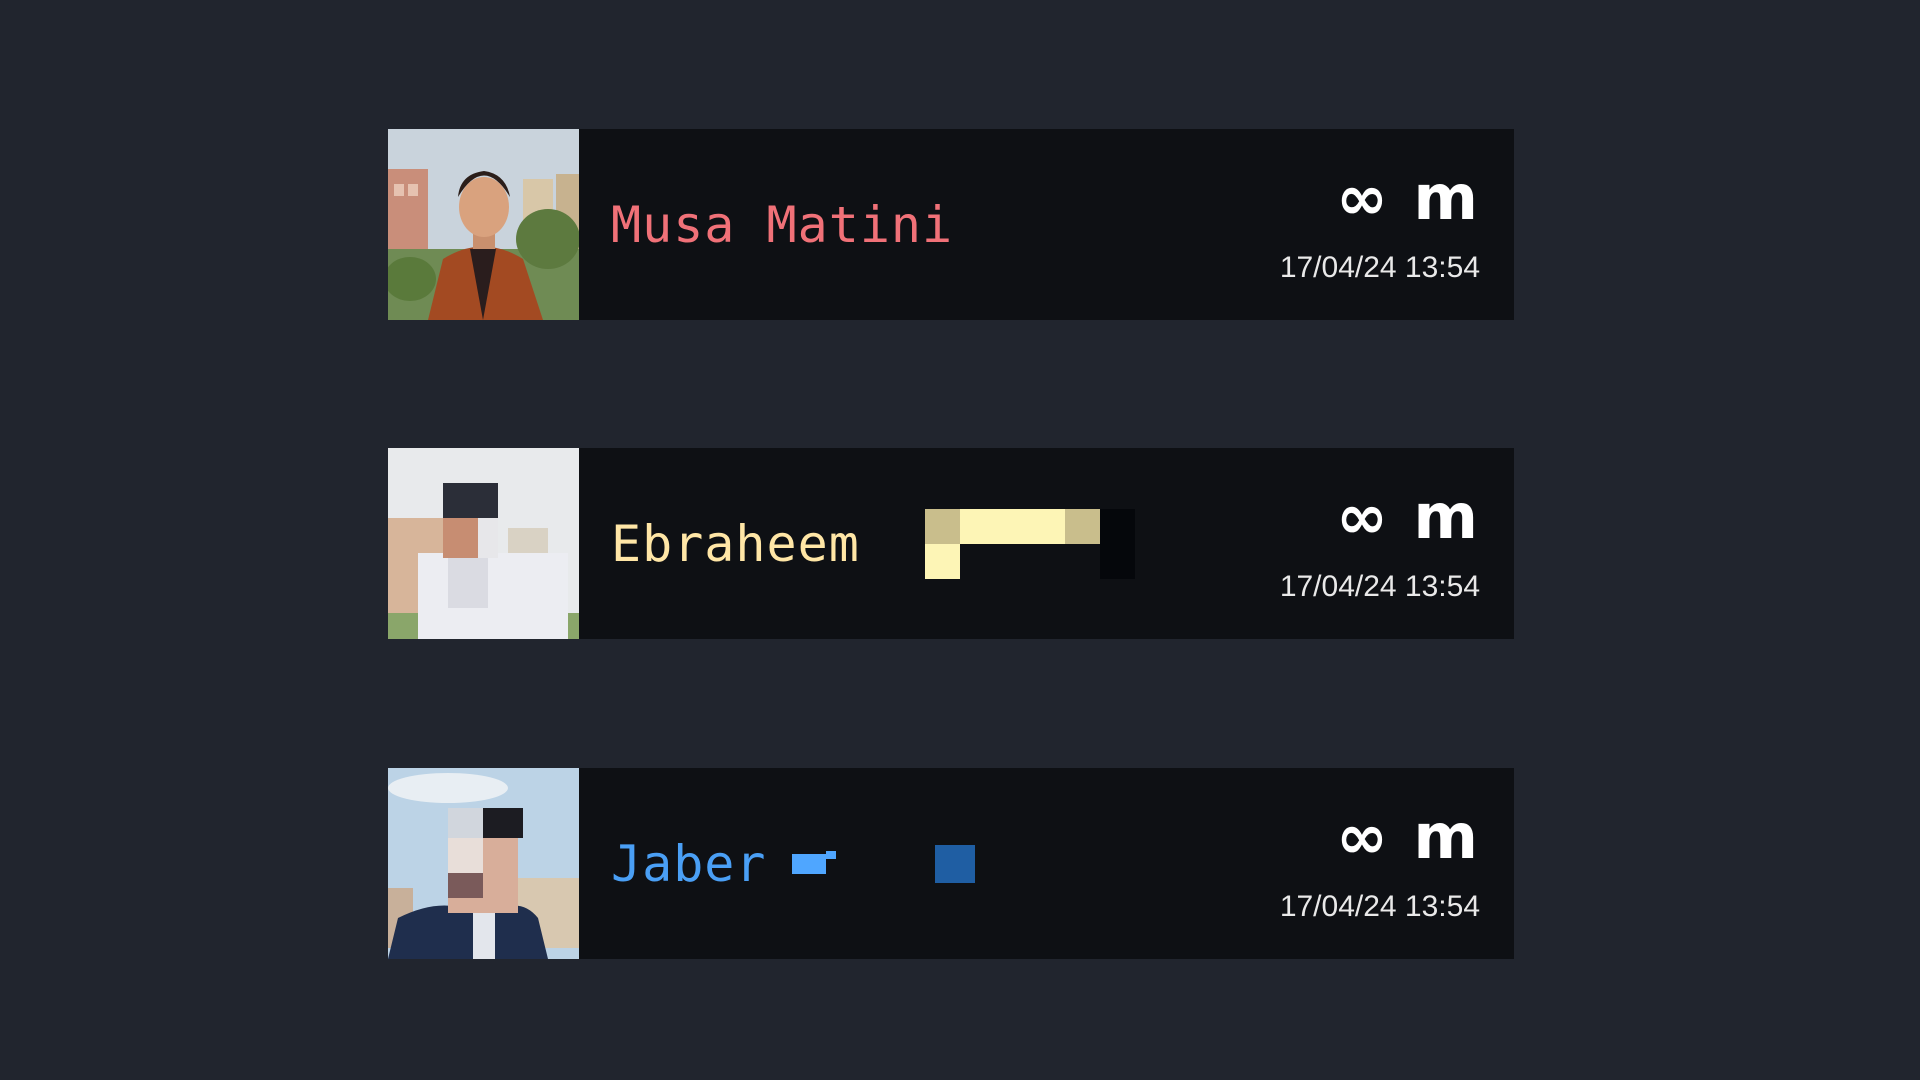  What do you see at coordinates (1030, 543) in the screenshot?
I see `badge-icon` at bounding box center [1030, 543].